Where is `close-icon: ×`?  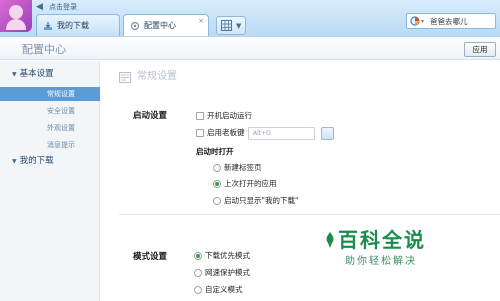 close-icon: × is located at coordinates (201, 21).